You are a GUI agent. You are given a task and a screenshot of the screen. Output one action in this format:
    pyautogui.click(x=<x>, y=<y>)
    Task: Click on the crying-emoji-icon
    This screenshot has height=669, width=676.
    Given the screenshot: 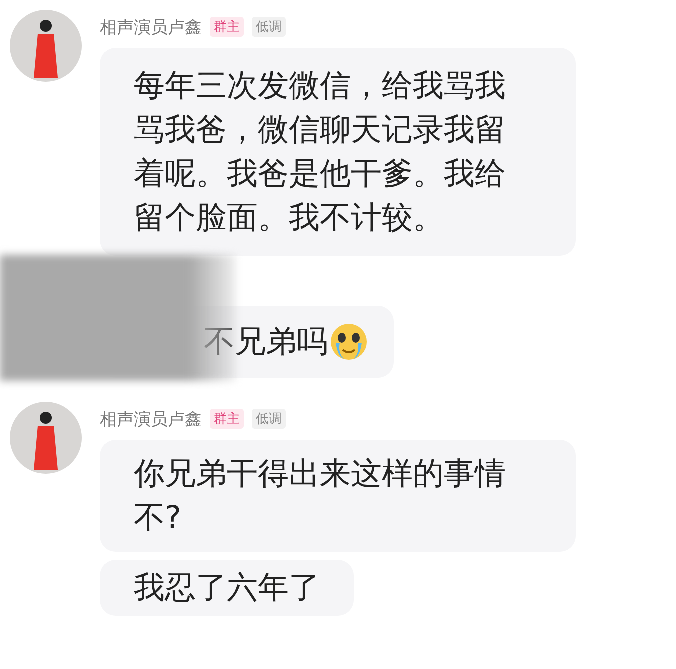 What is the action you would take?
    pyautogui.click(x=349, y=342)
    